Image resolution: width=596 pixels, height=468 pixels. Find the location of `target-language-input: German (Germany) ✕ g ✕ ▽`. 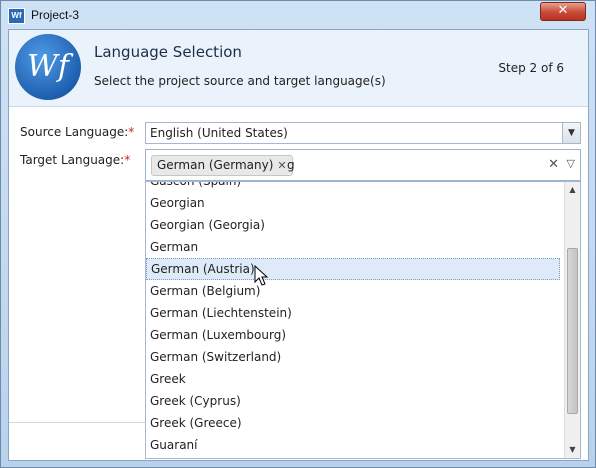

target-language-input: German (Germany) ✕ g ✕ ▽ is located at coordinates (363, 165).